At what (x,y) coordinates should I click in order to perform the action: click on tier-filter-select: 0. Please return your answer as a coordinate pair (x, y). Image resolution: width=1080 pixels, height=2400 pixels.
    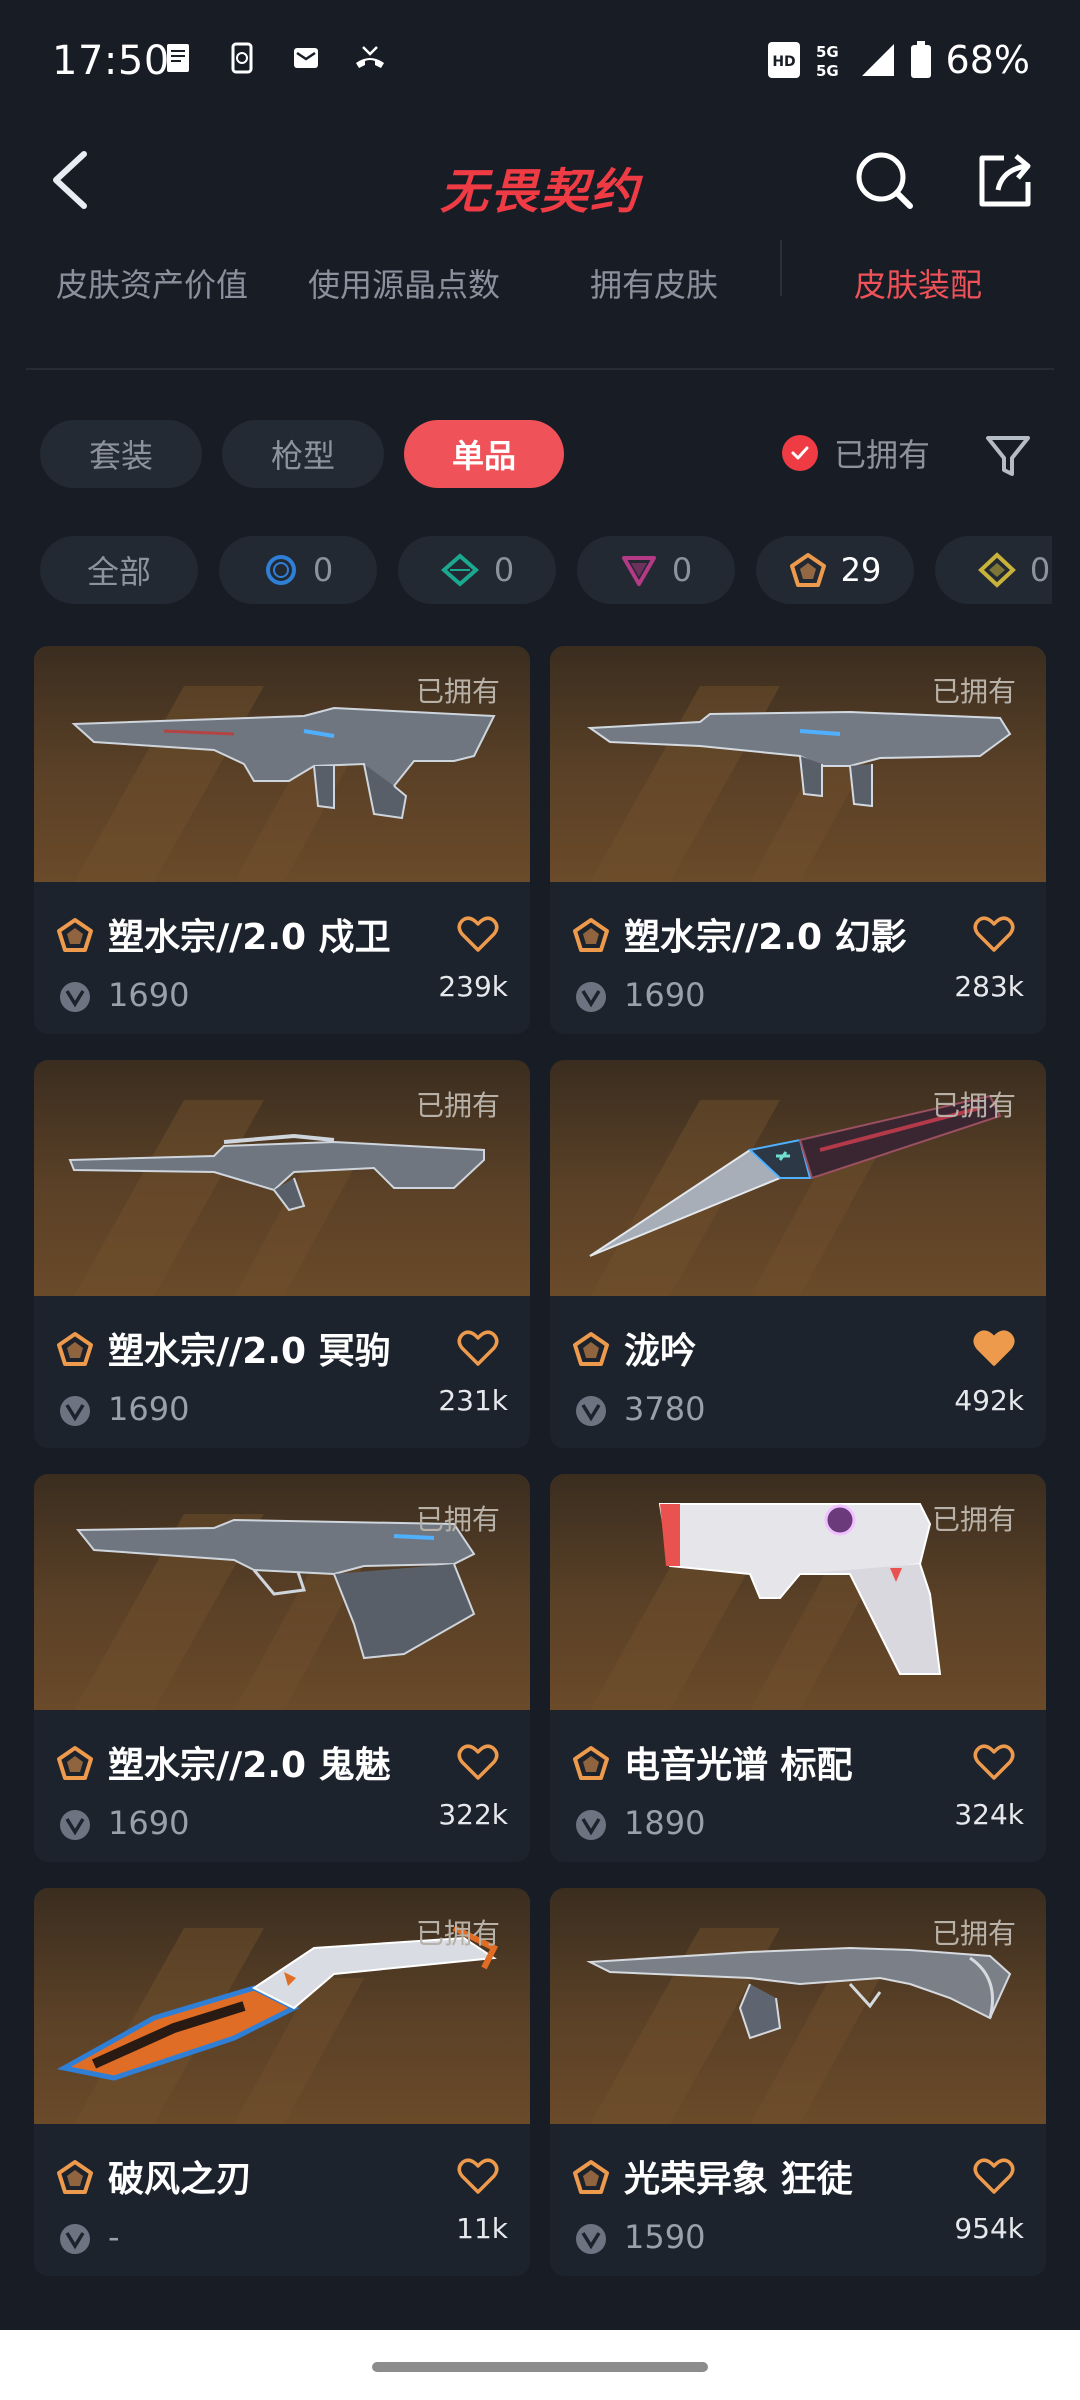
    Looking at the image, I should click on (298, 570).